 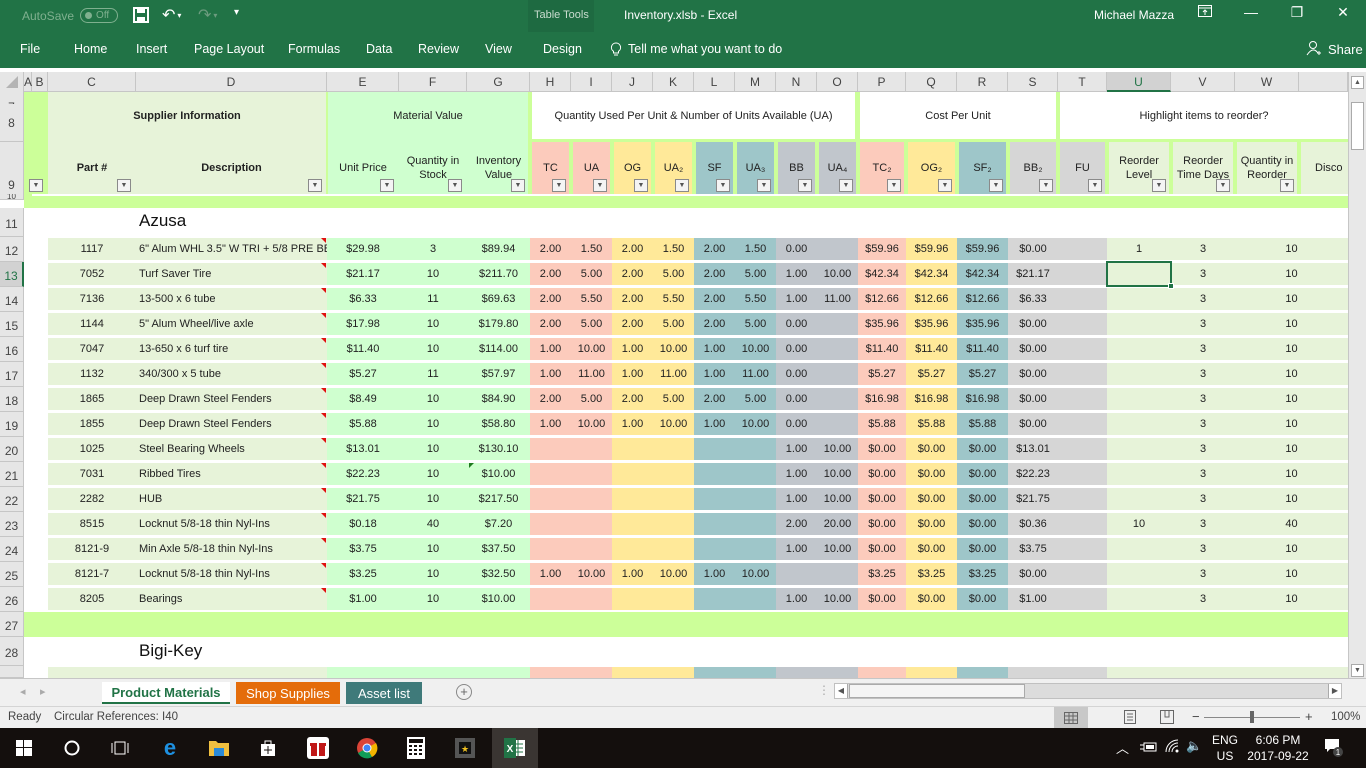 What do you see at coordinates (894, 185) in the screenshot?
I see `filter-dropdown-p: ▼` at bounding box center [894, 185].